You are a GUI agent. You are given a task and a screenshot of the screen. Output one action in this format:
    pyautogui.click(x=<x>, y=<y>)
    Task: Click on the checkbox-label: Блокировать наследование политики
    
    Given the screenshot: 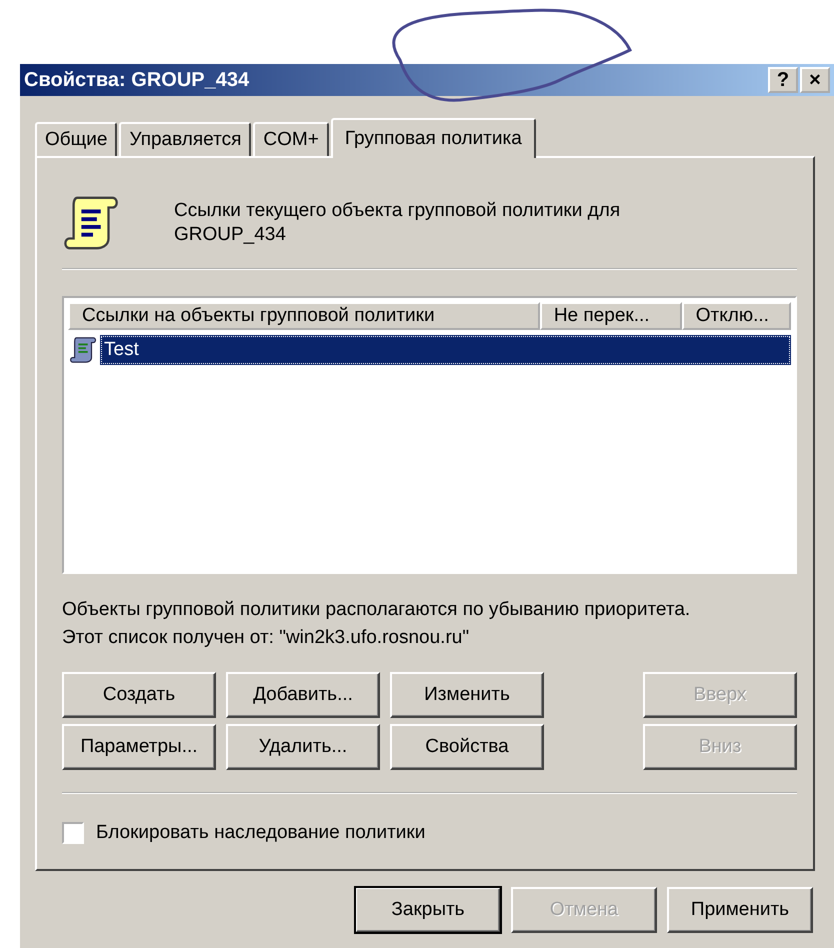 What is the action you would take?
    pyautogui.click(x=261, y=833)
    